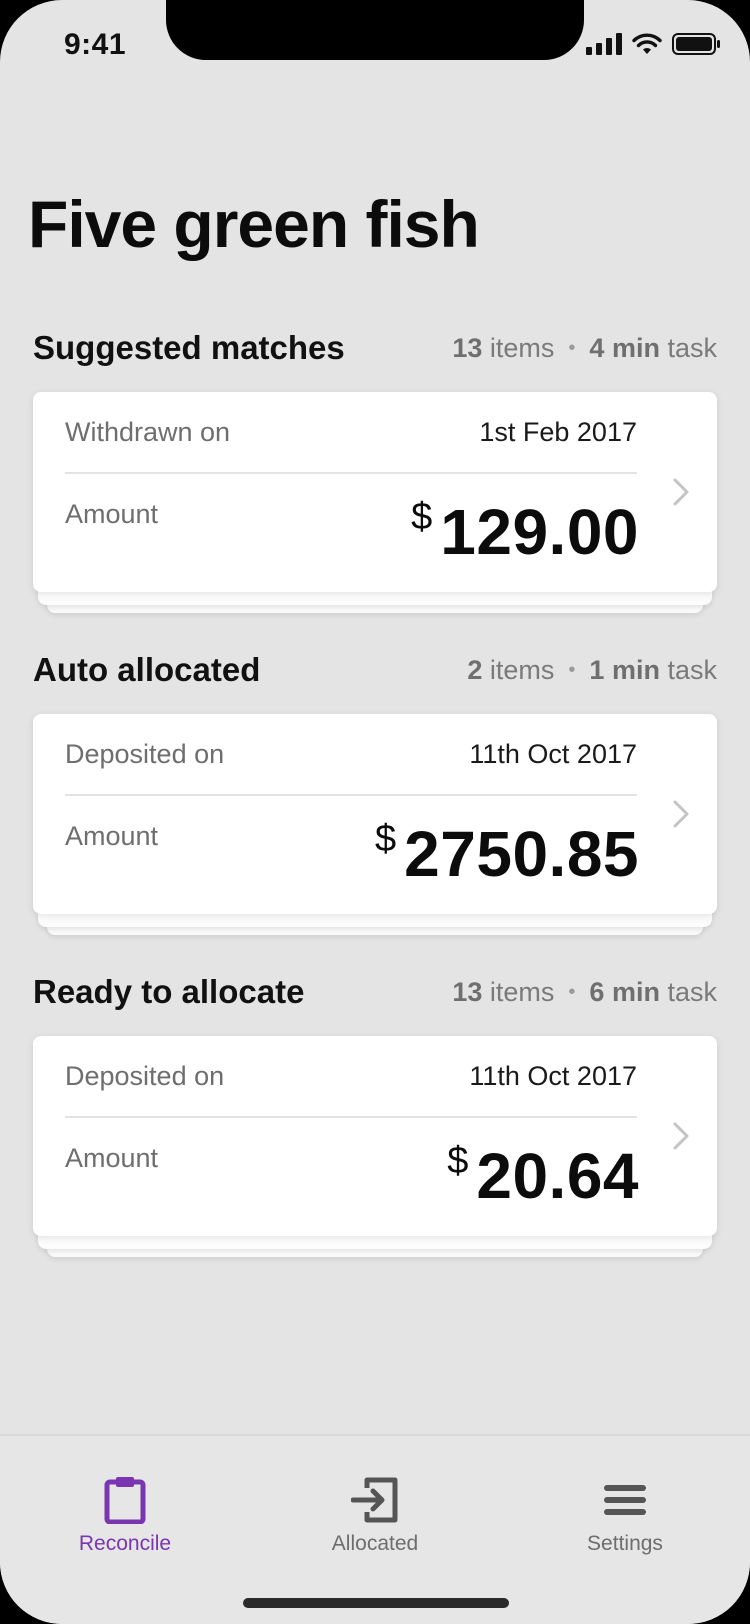 This screenshot has height=1624, width=750. I want to click on amount-value: 129.00, so click(539, 532).